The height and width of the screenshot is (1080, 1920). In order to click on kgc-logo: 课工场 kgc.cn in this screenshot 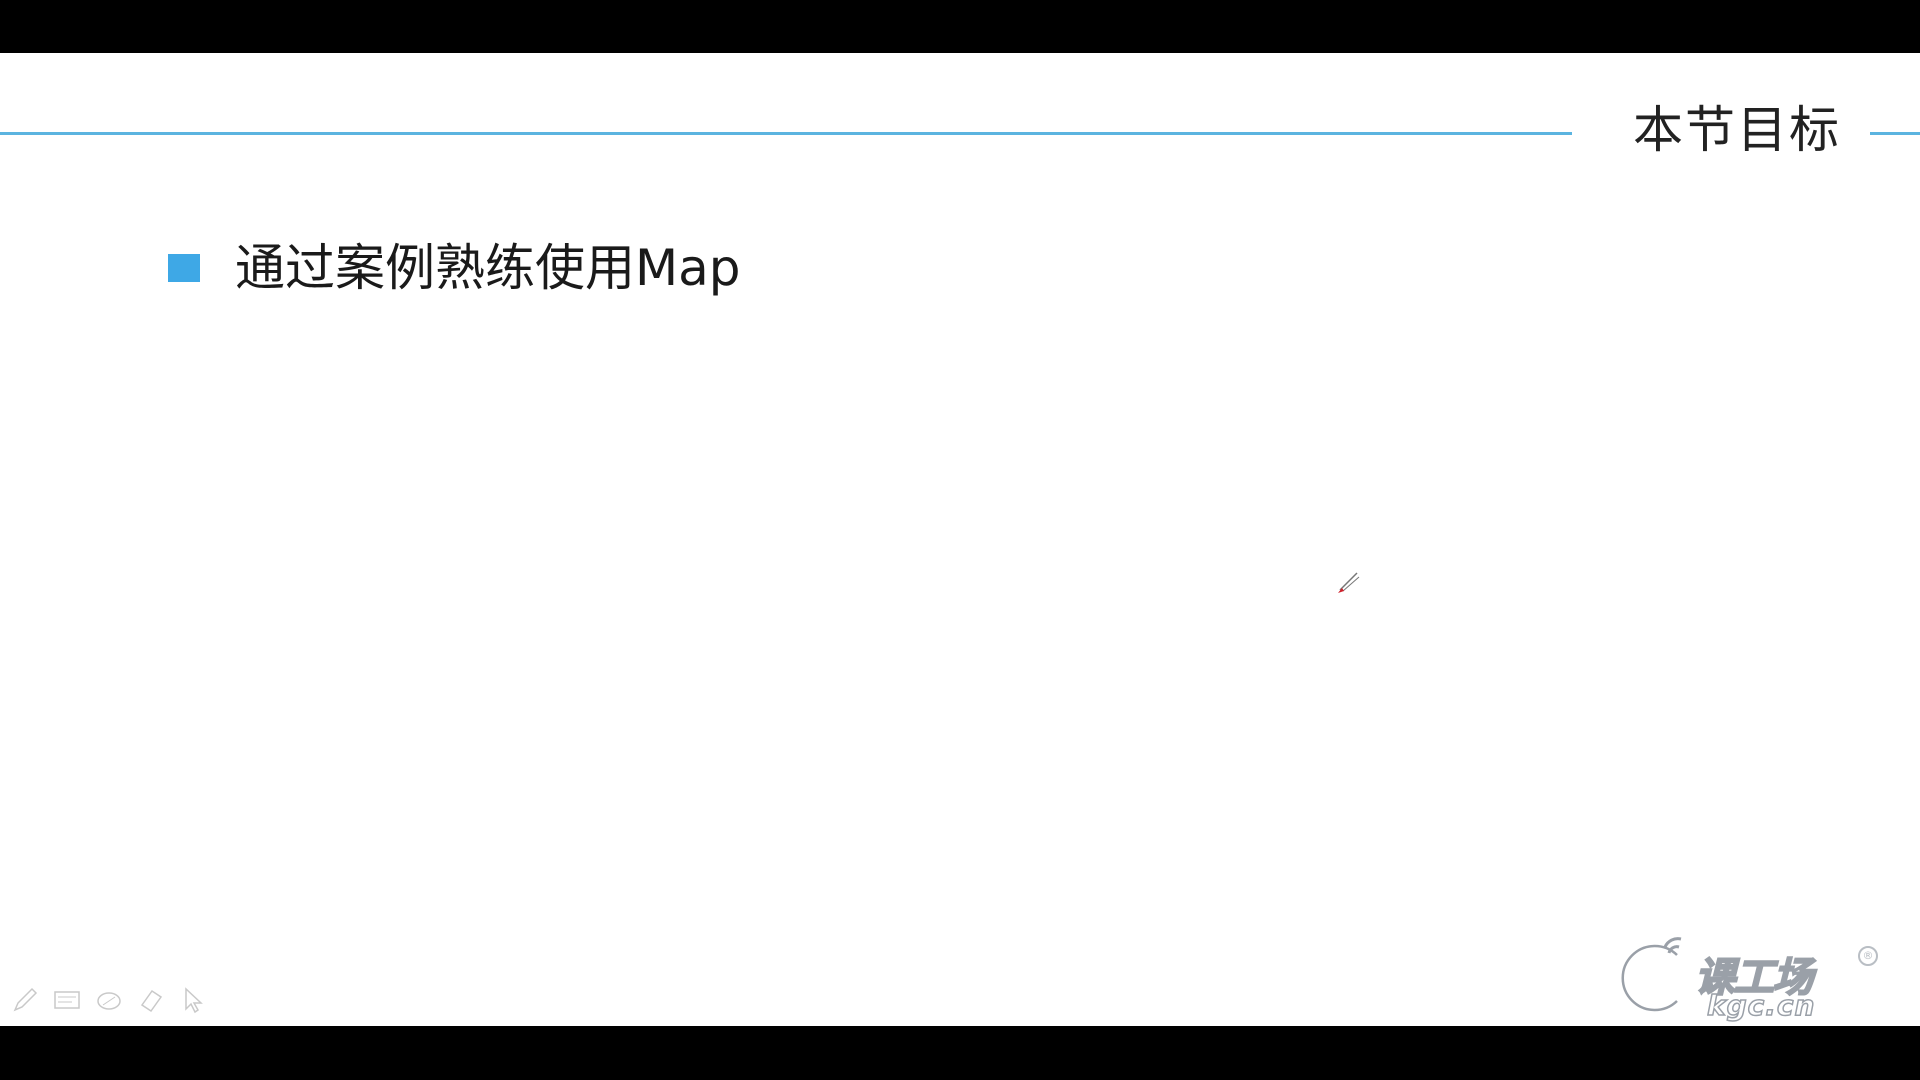, I will do `click(1740, 978)`.